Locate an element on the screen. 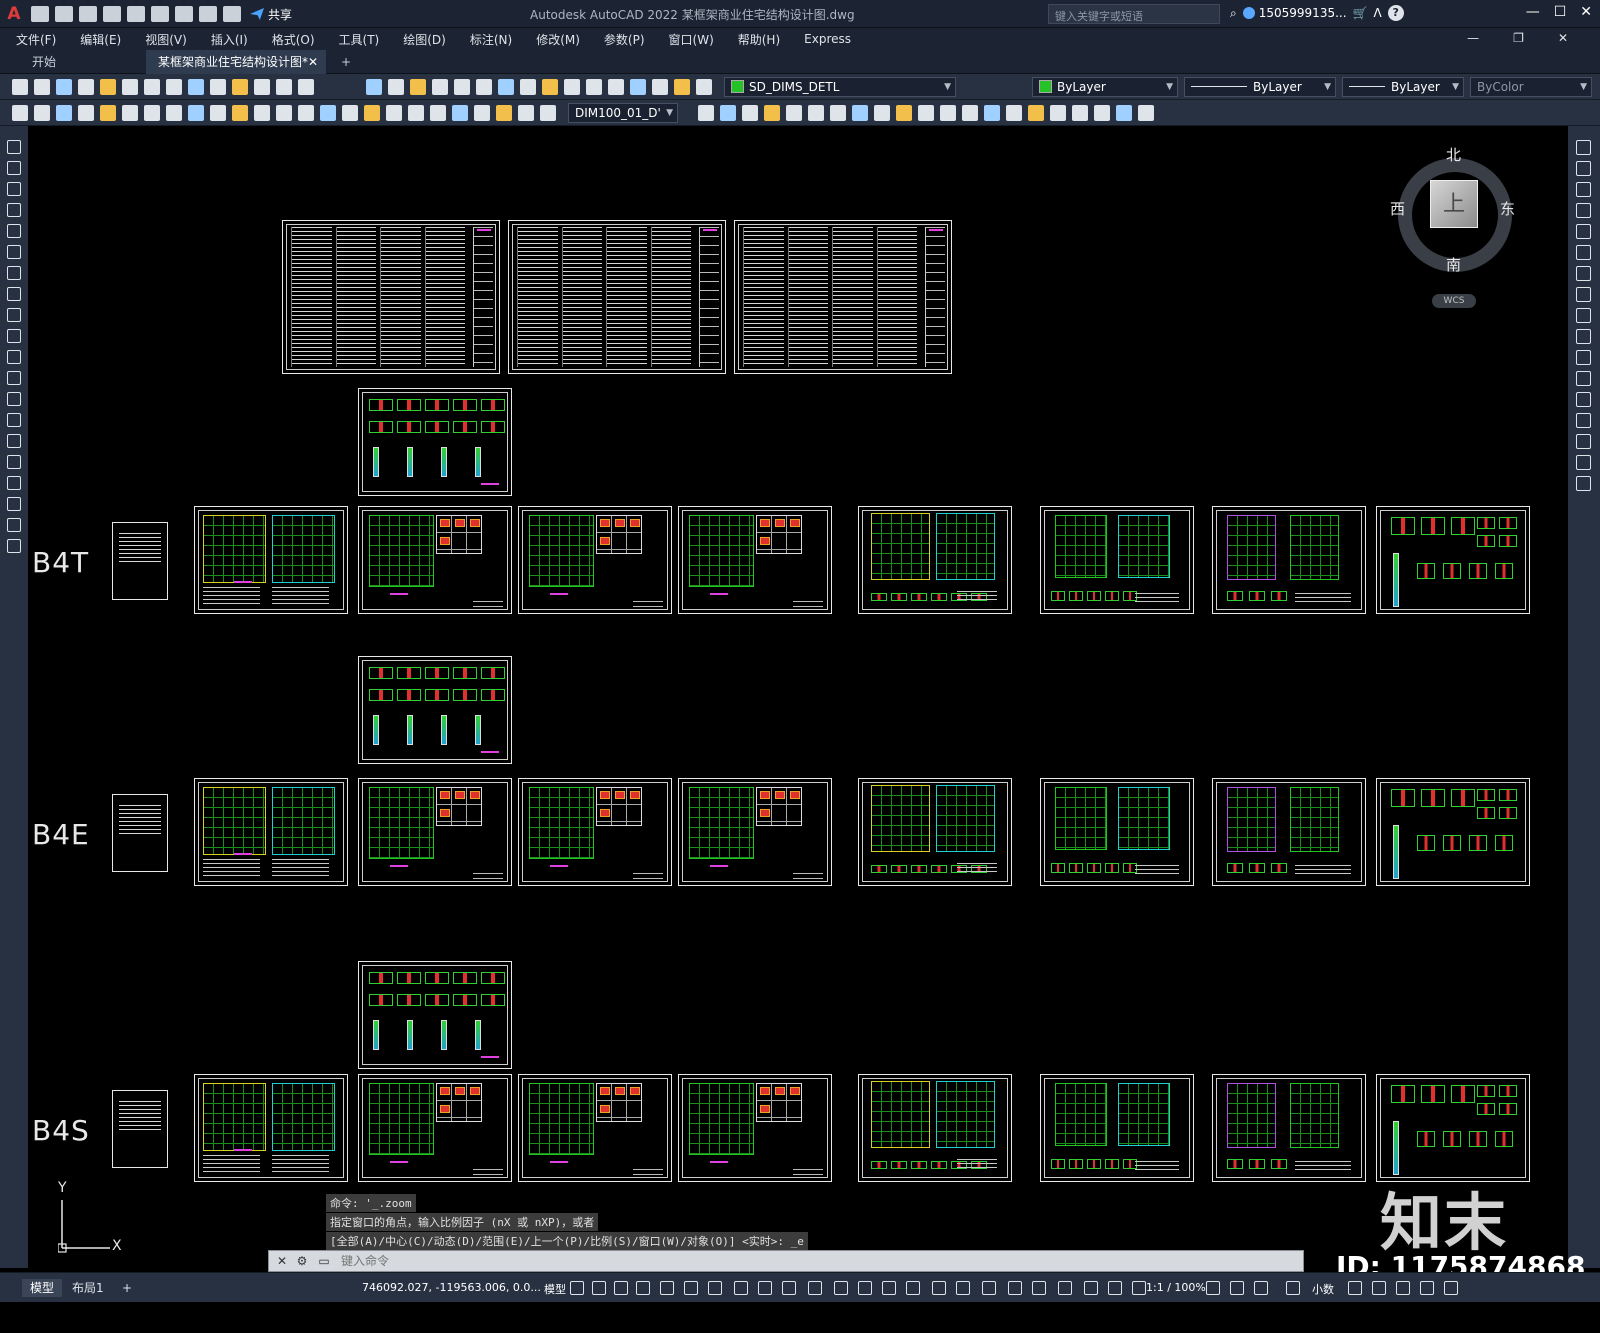 The height and width of the screenshot is (1333, 1600). tab-document: 某框架商业住宅结构设计图* ✕ is located at coordinates (236, 62).